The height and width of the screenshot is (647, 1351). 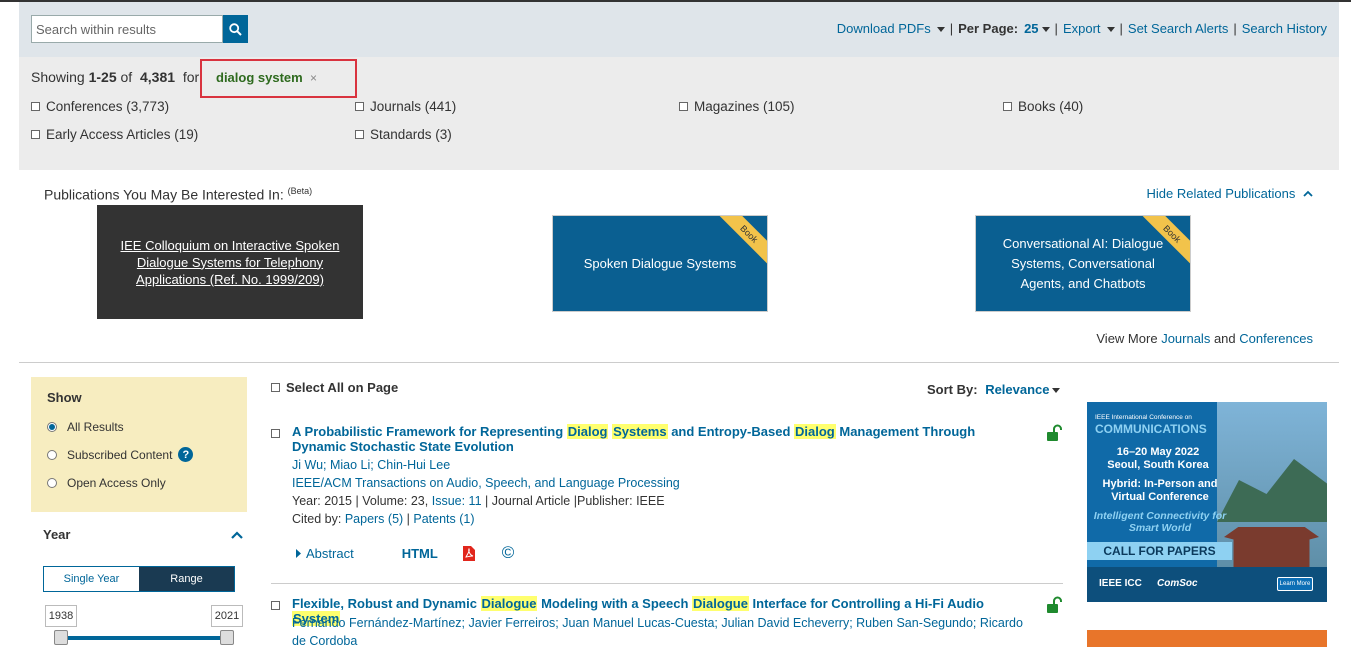 I want to click on radio-label: All Results, so click(x=95, y=427).